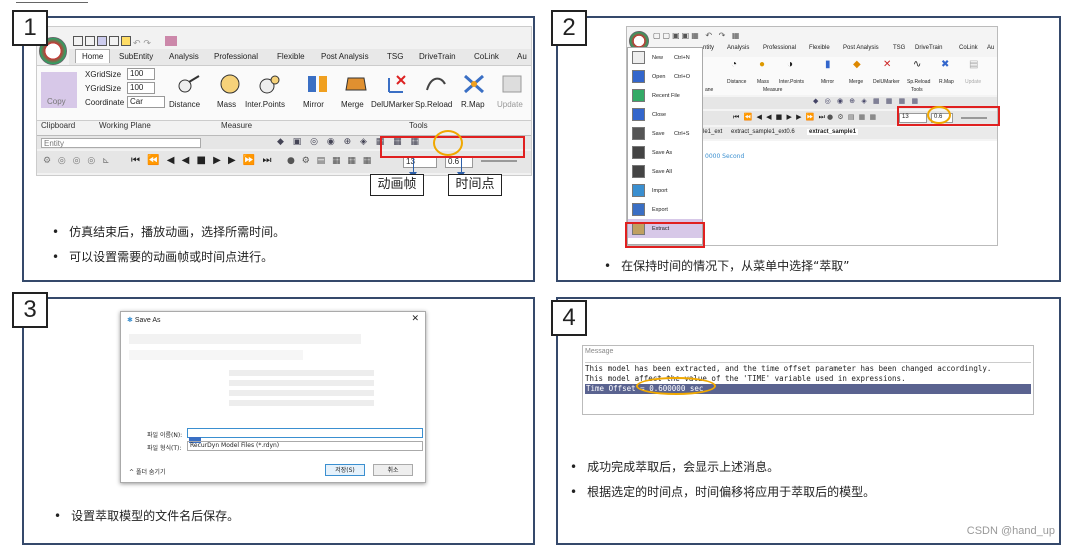 This screenshot has height=547, width=1075. Describe the element at coordinates (168, 257) in the screenshot. I see `bullet: 可以设置需要的动画帧或时间点进行。` at that location.